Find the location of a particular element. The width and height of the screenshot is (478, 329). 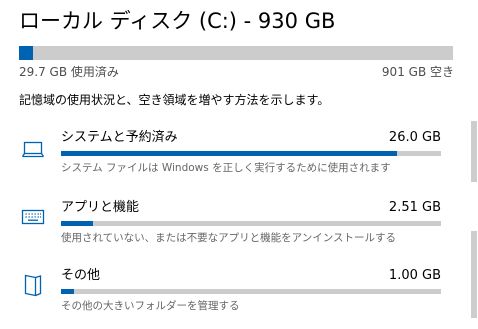

vertical-scrollbar is located at coordinates (474, 219).